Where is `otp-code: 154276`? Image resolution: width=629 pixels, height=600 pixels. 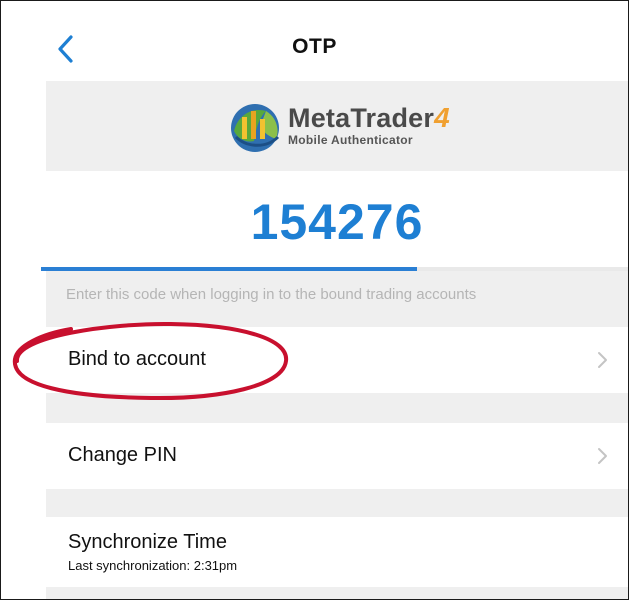
otp-code: 154276 is located at coordinates (337, 222).